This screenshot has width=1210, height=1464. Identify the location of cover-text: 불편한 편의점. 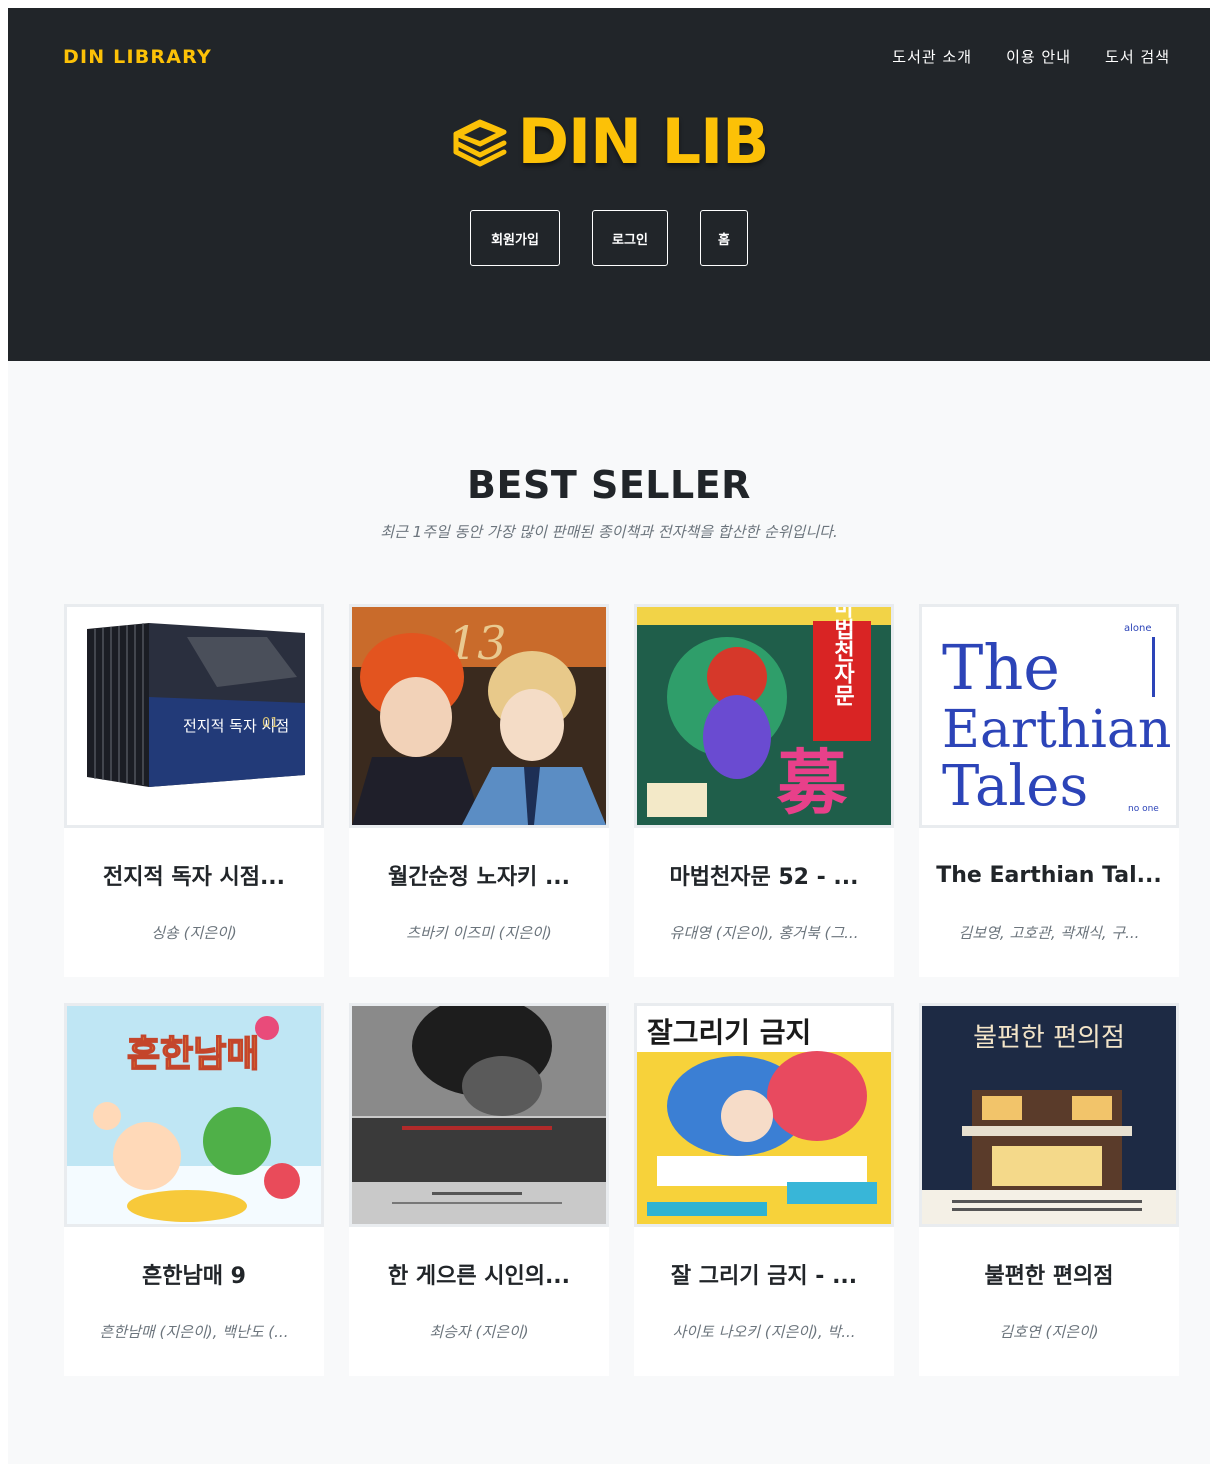
(1049, 1038).